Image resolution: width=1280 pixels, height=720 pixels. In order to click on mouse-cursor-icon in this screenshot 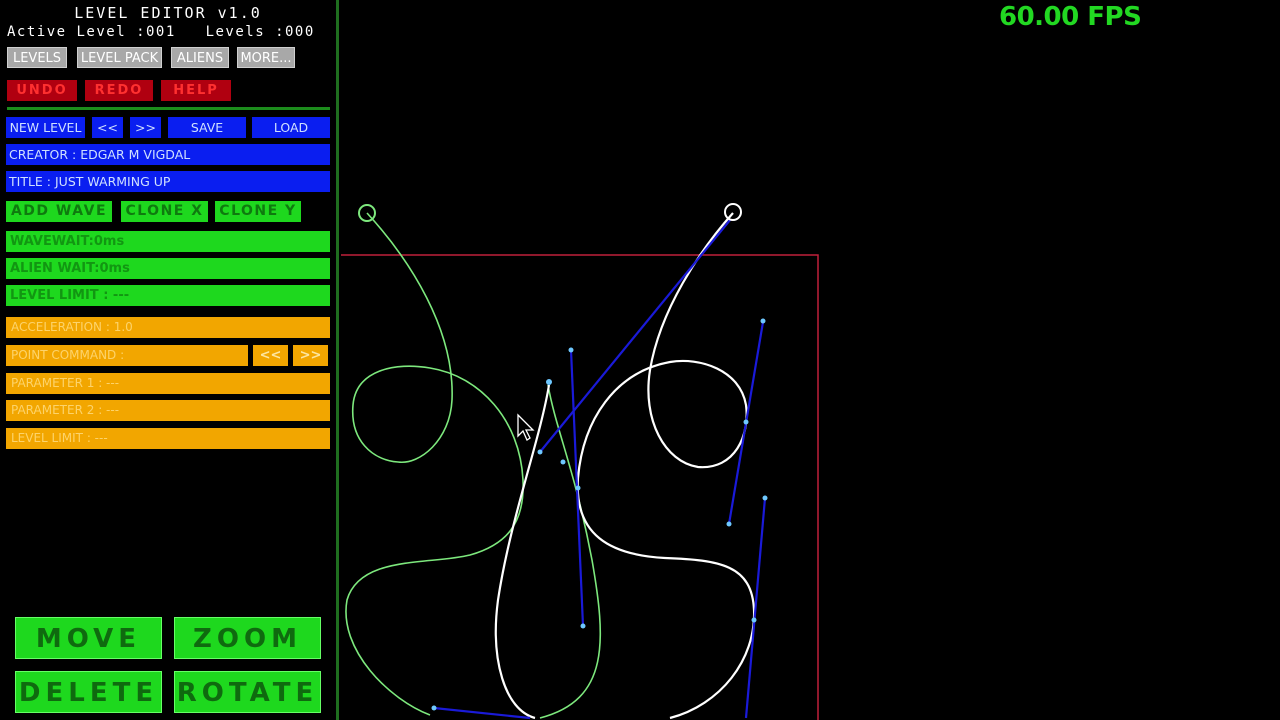, I will do `click(526, 427)`.